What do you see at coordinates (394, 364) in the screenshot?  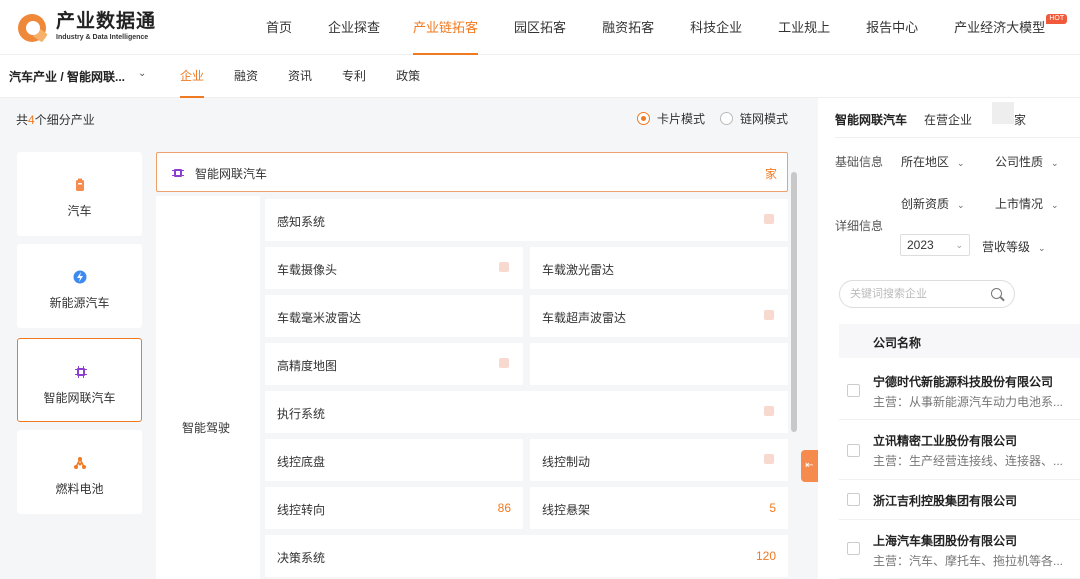 I see `chain-node: 高精度地图` at bounding box center [394, 364].